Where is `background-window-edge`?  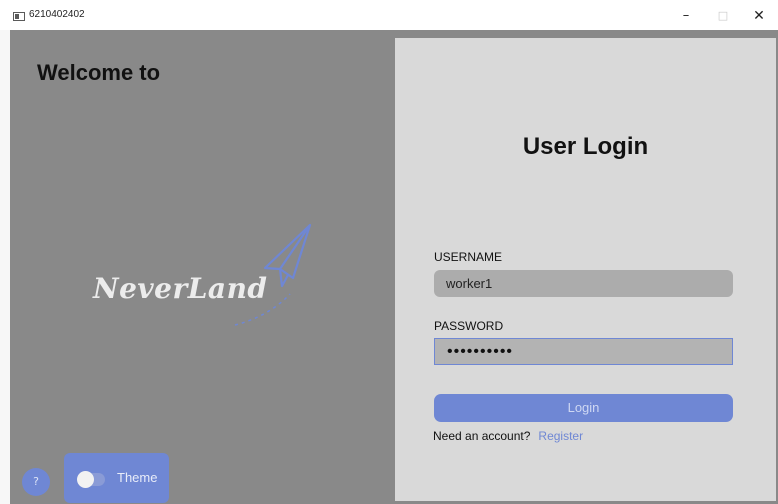
background-window-edge is located at coordinates (5, 267).